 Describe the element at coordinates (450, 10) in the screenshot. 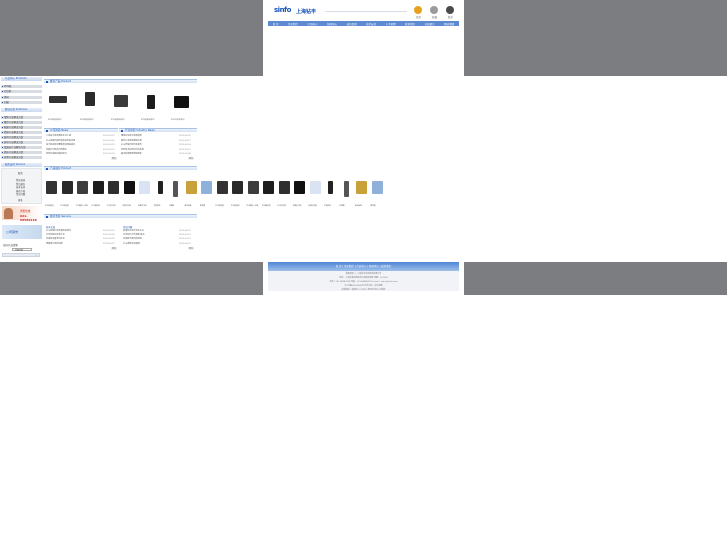

I see `contact-icon` at that location.